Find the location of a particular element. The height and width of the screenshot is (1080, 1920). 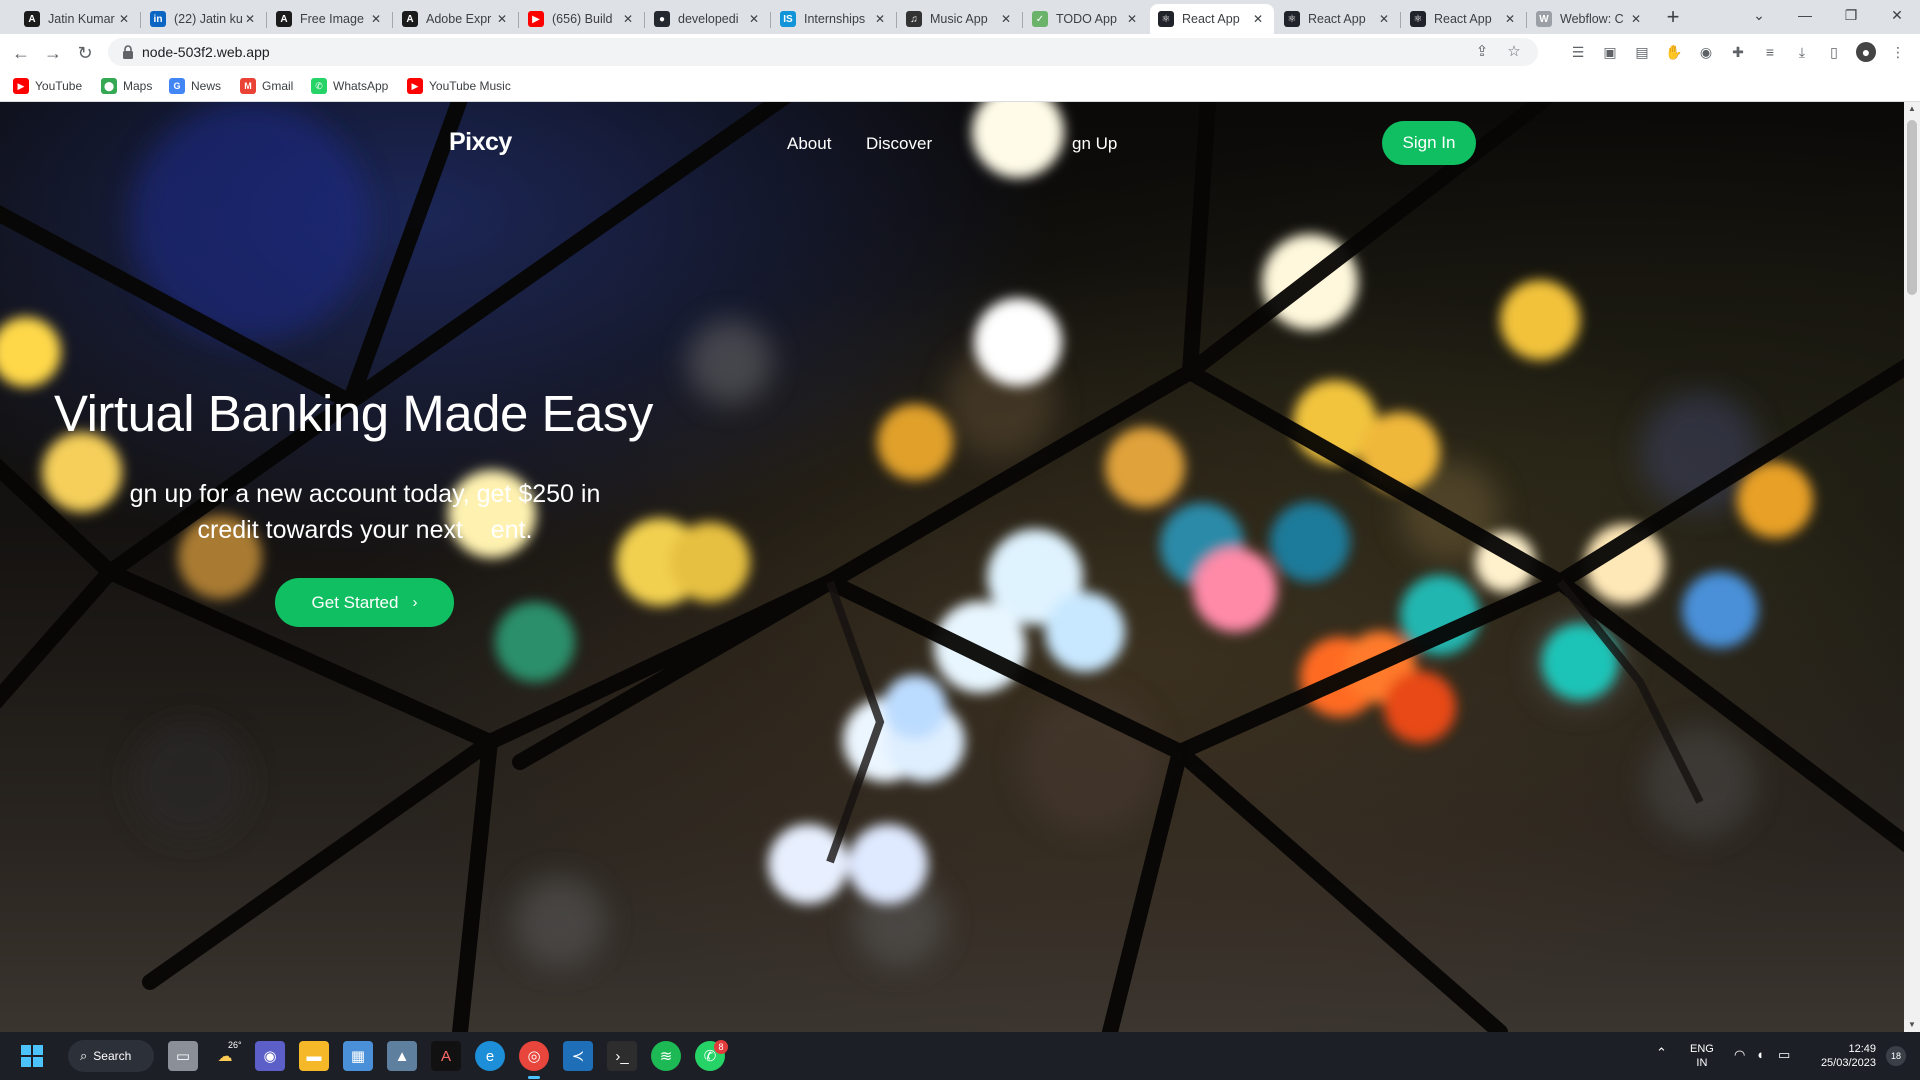

browser-tab: ▶ (656) Build ✕ is located at coordinates (582, 19).